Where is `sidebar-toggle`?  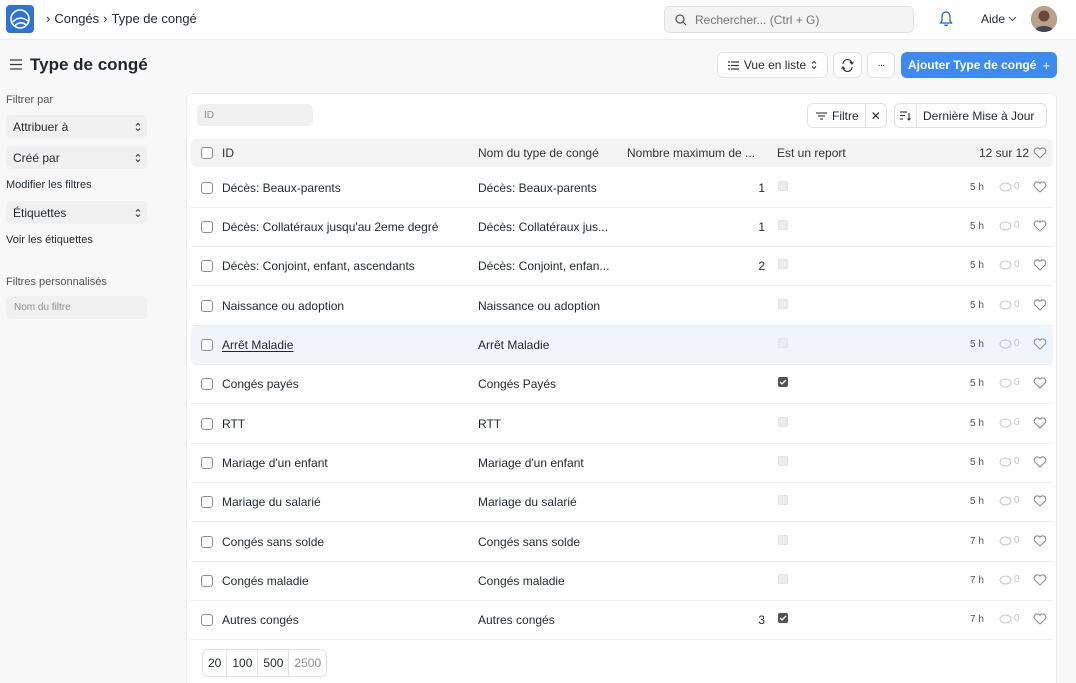
sidebar-toggle is located at coordinates (16, 65).